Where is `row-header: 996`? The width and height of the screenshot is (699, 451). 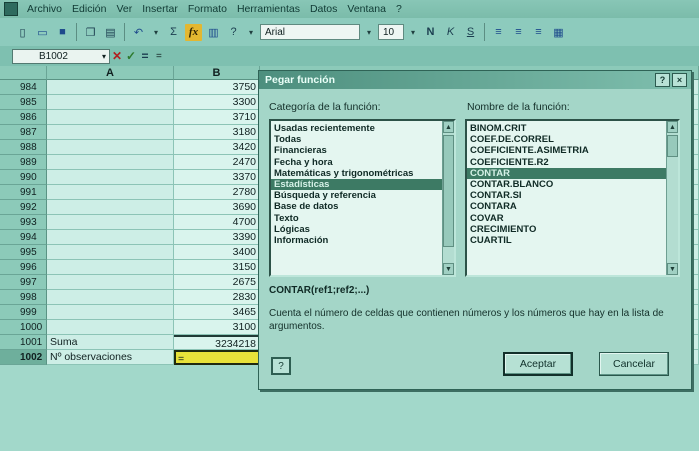
row-header: 996 is located at coordinates (23, 267).